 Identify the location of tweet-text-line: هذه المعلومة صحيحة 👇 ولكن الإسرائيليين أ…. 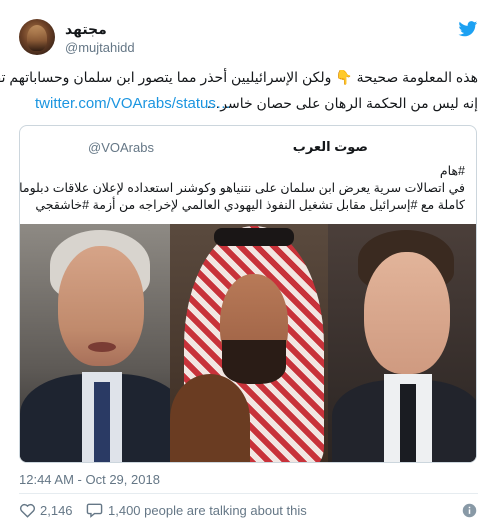
(239, 77).